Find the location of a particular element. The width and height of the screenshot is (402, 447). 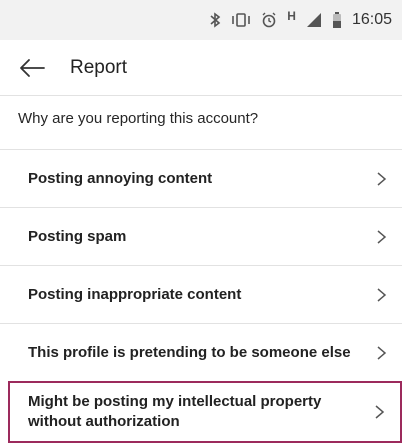

status-bar: H 16:05 is located at coordinates (201, 20).